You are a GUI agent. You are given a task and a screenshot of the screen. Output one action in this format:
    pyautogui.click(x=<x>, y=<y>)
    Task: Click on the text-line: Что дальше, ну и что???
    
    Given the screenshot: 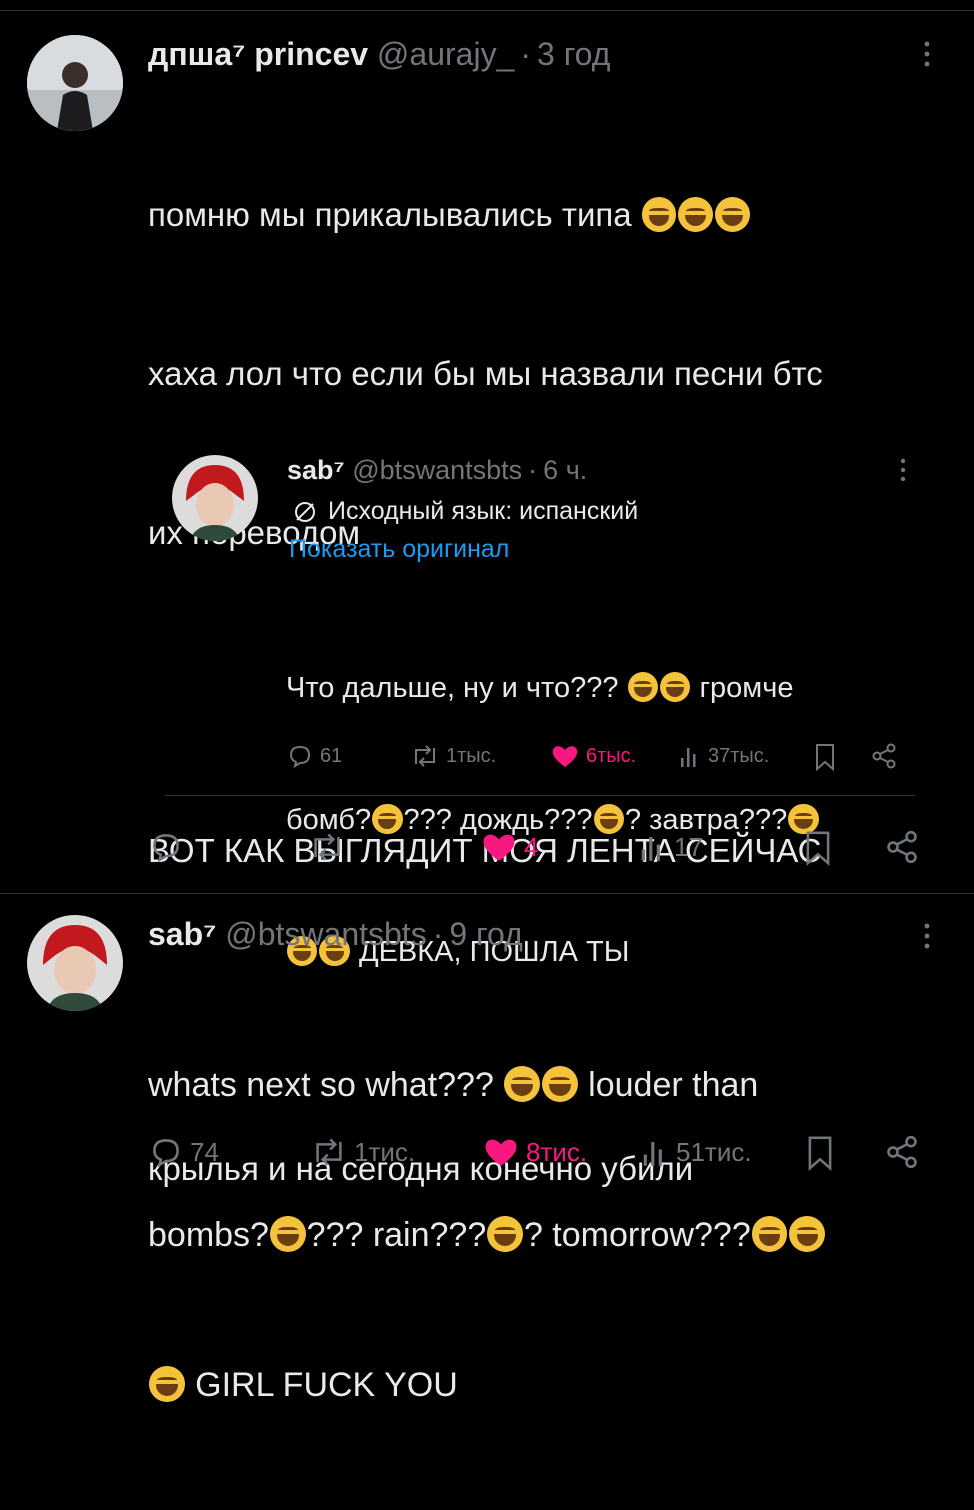 What is the action you would take?
    pyautogui.click(x=452, y=688)
    